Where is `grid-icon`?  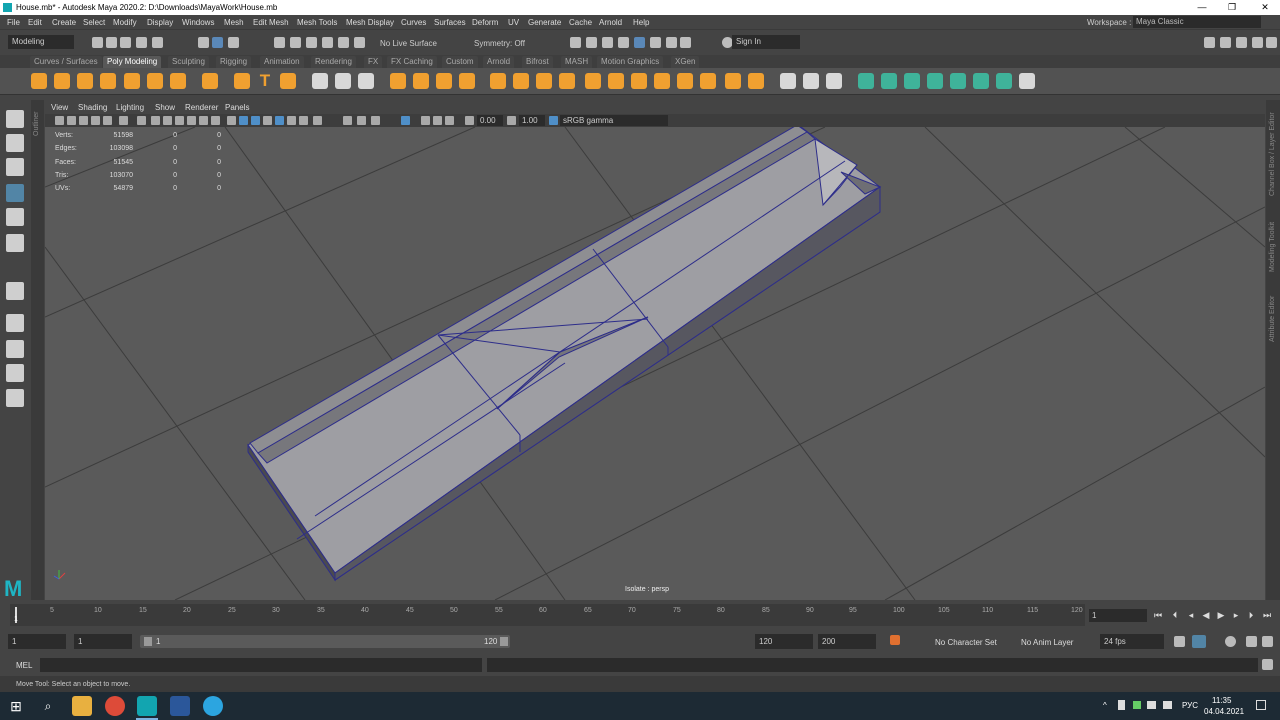
grid-icon is located at coordinates (141, 120).